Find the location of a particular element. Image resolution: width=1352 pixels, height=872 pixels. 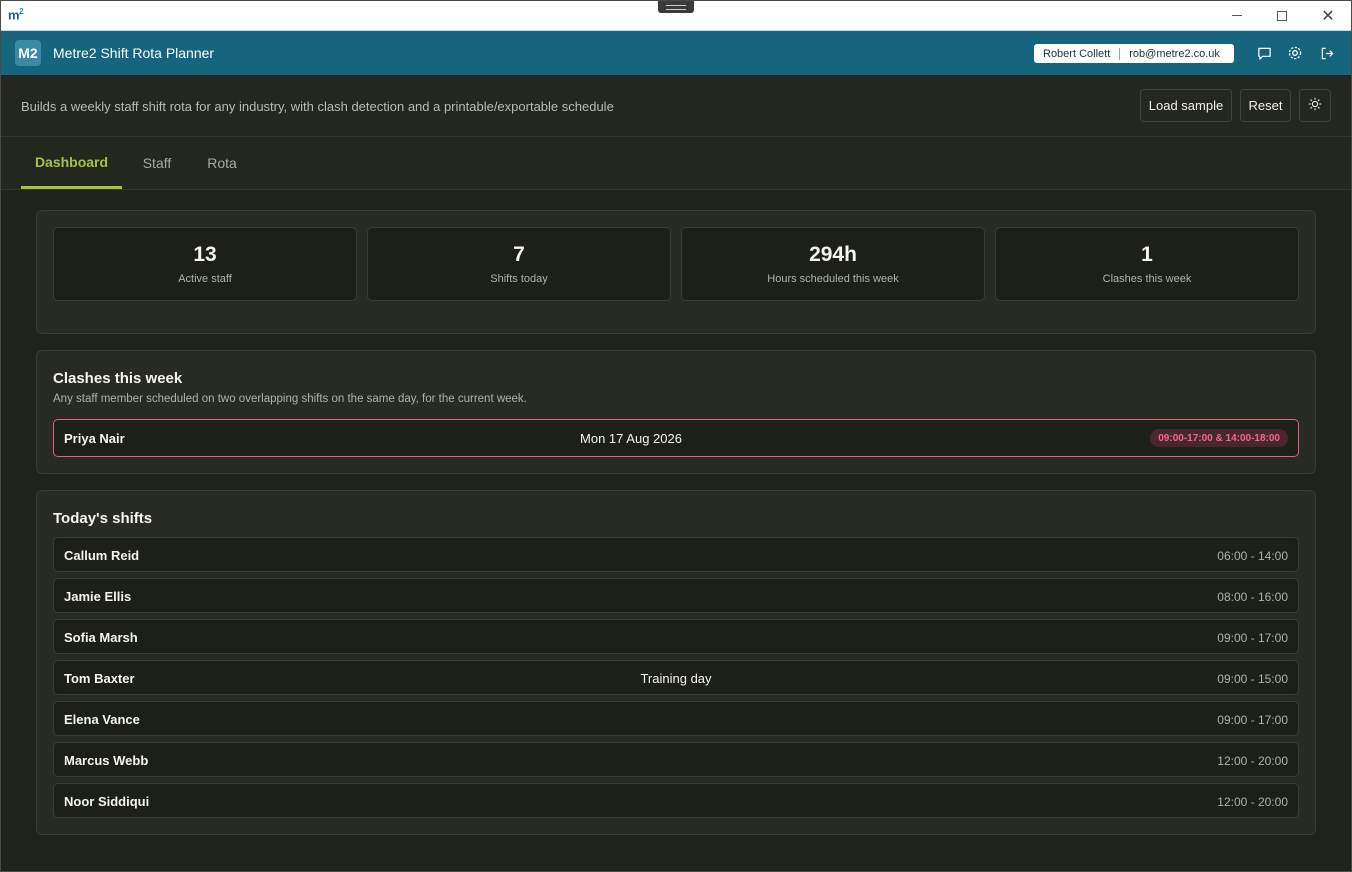

maximize-icon is located at coordinates (1282, 15).